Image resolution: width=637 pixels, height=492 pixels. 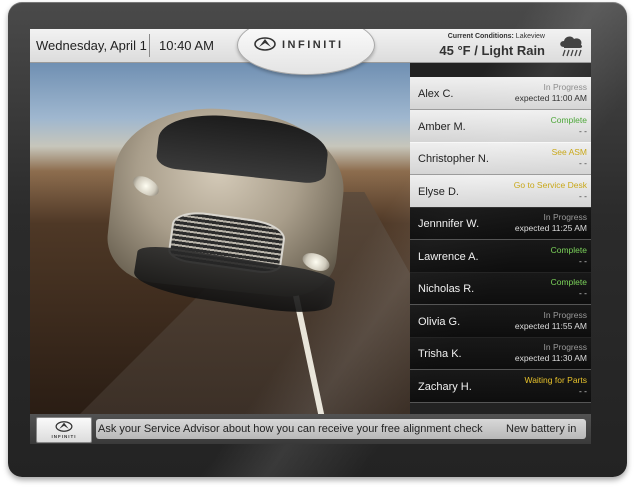 What do you see at coordinates (550, 228) in the screenshot?
I see `status-detail: expected 11:25 AM` at bounding box center [550, 228].